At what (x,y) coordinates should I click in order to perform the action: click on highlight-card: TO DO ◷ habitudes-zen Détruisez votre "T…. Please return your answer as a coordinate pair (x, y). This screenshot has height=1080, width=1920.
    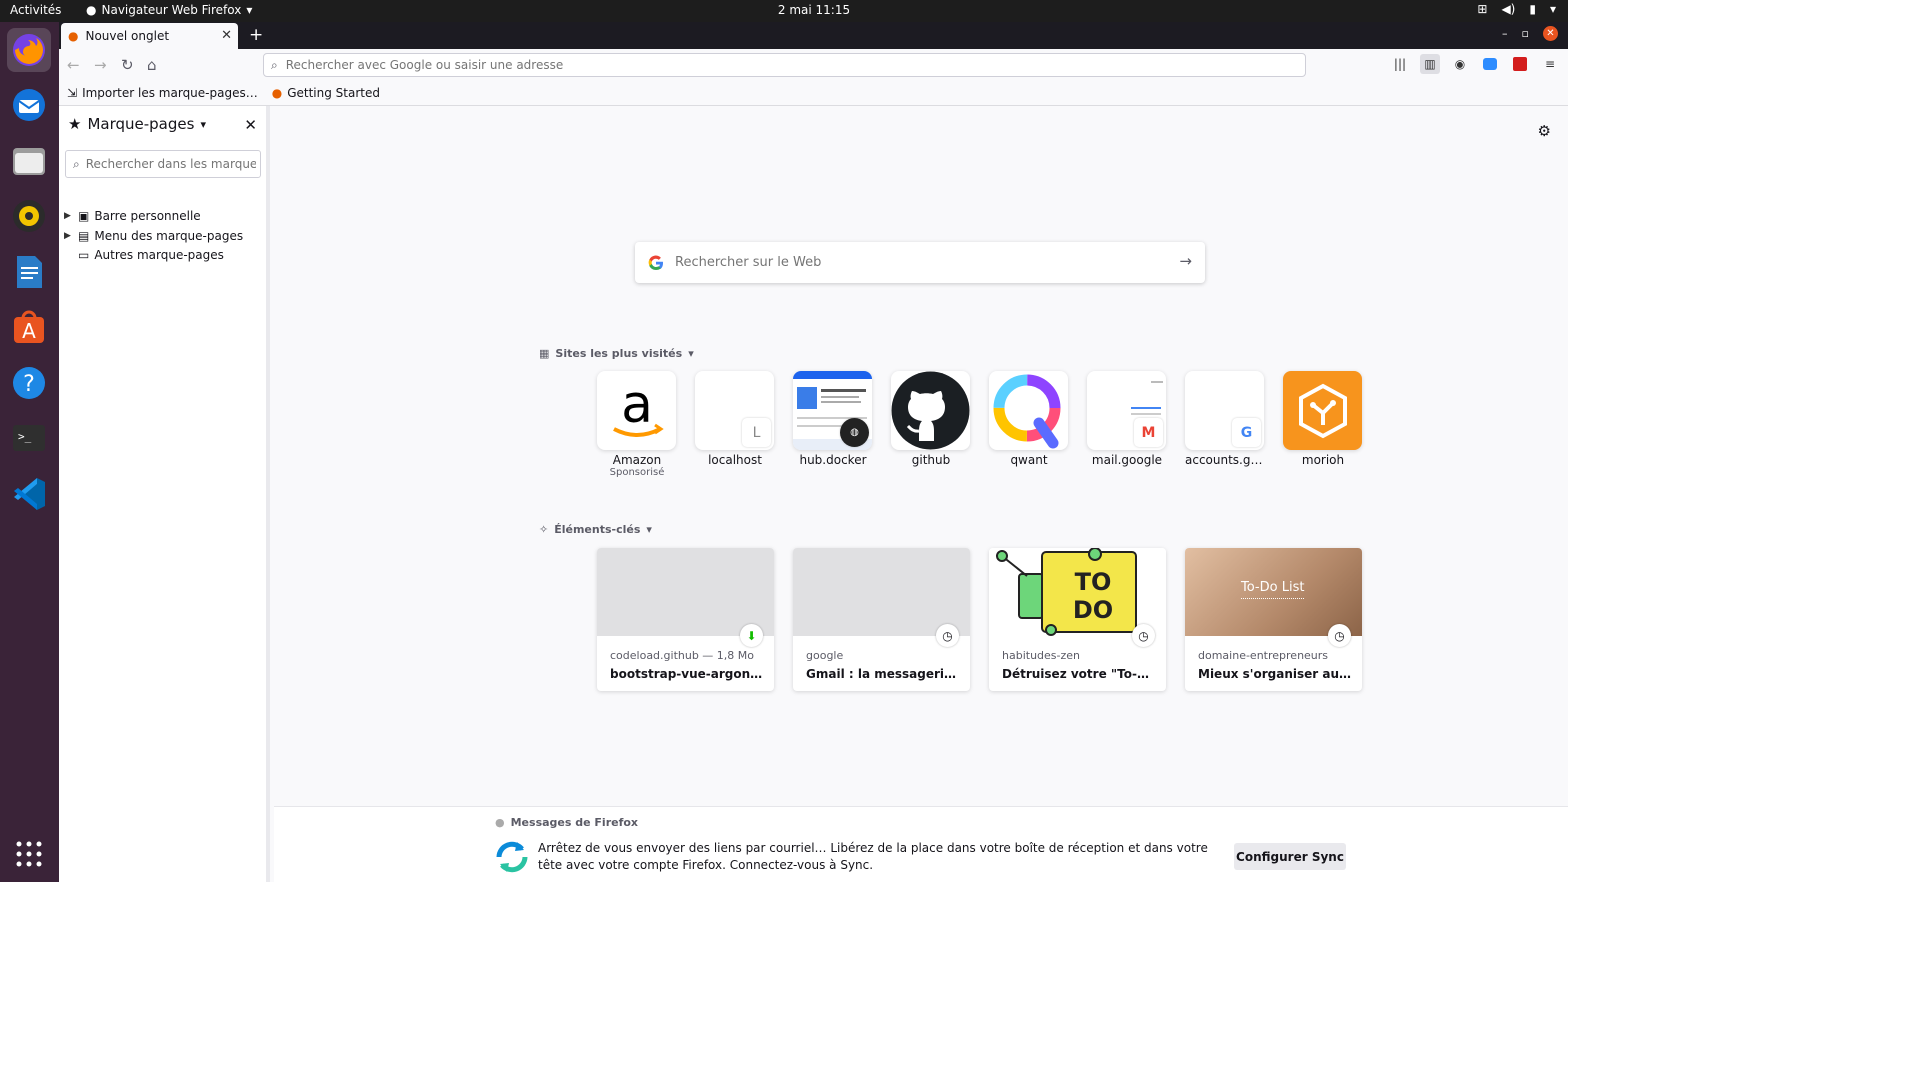
    Looking at the image, I should click on (1077, 619).